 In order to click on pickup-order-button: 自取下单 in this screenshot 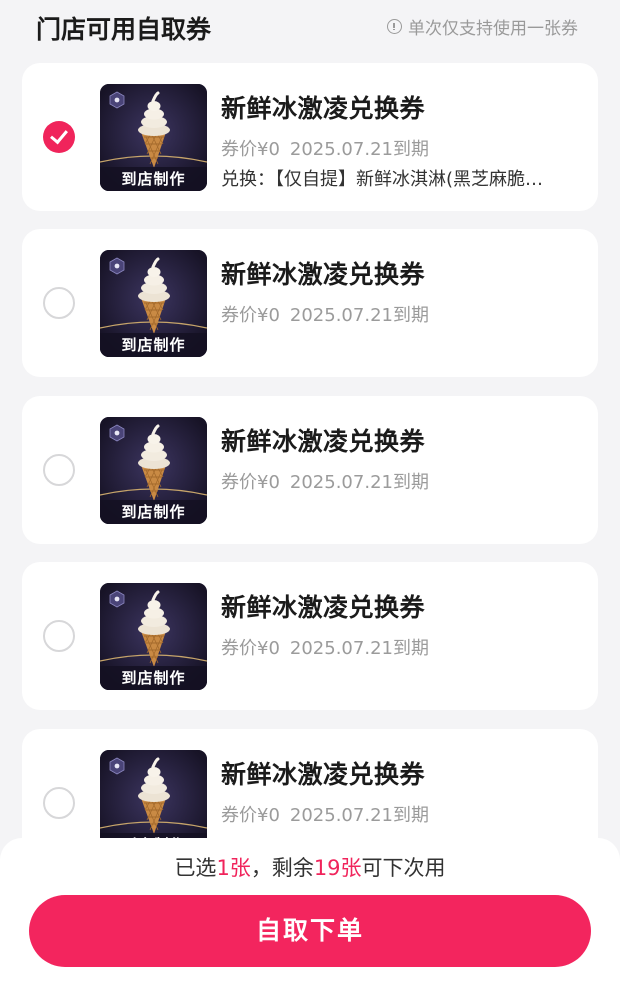, I will do `click(310, 931)`.